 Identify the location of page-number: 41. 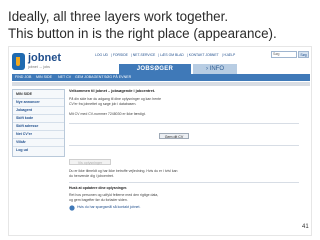
(305, 227).